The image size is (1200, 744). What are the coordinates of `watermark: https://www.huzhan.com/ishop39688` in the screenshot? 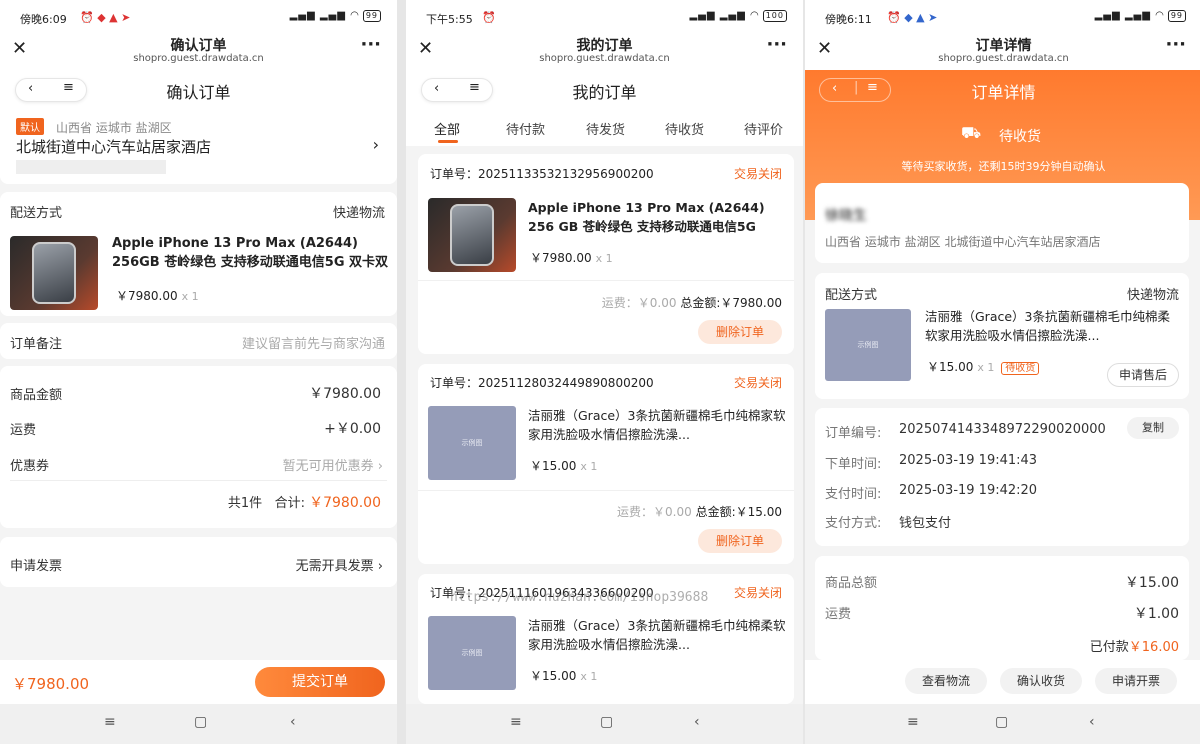 It's located at (579, 597).